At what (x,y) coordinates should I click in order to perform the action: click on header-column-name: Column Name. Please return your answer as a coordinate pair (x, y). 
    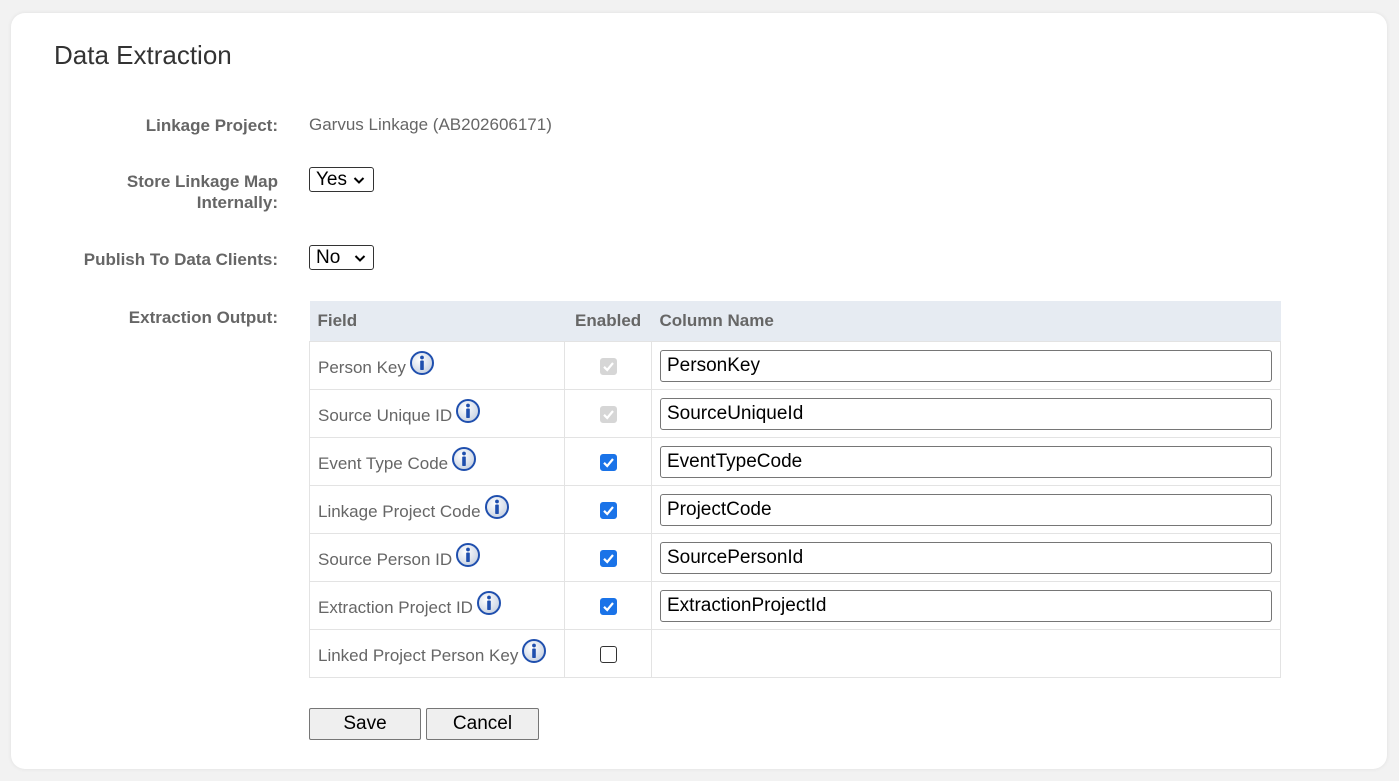
    Looking at the image, I should click on (966, 321).